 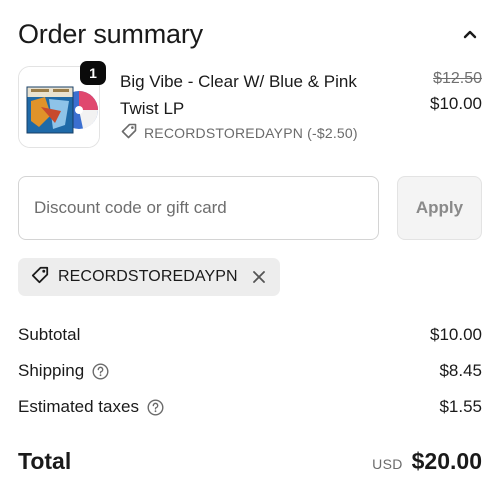 I want to click on subtotal-value: $10.00, so click(x=456, y=334).